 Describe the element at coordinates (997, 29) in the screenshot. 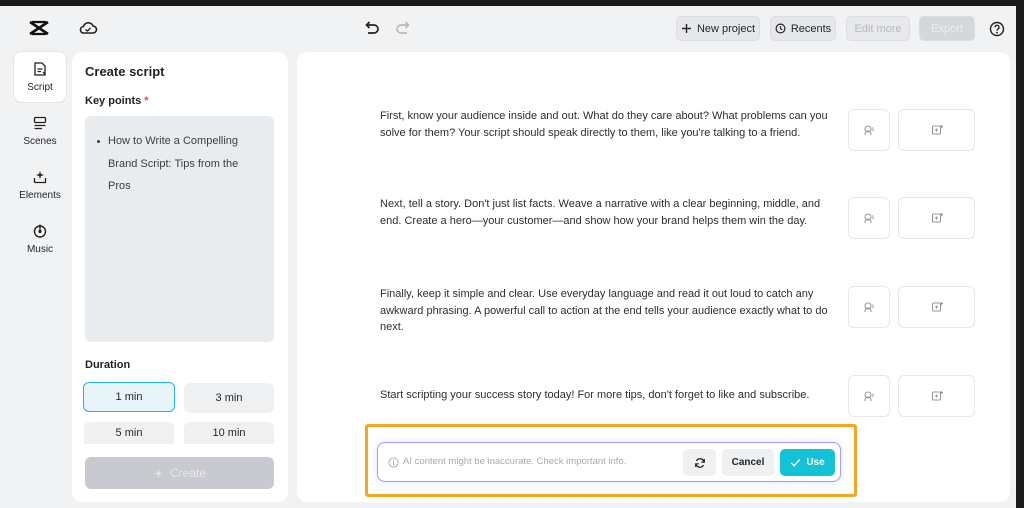

I see `help-icon` at that location.